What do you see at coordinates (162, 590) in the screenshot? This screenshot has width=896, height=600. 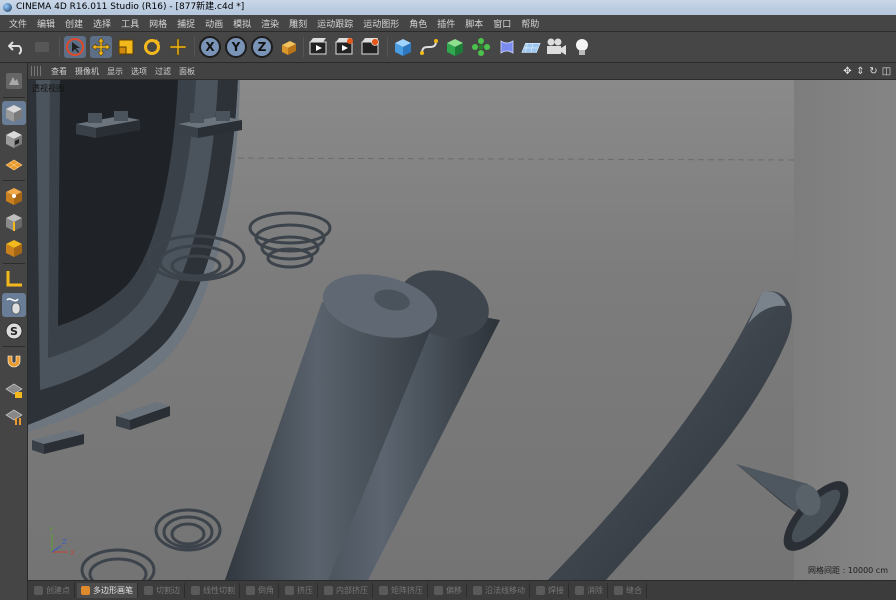 I see `edge-cut-button: 切割边` at bounding box center [162, 590].